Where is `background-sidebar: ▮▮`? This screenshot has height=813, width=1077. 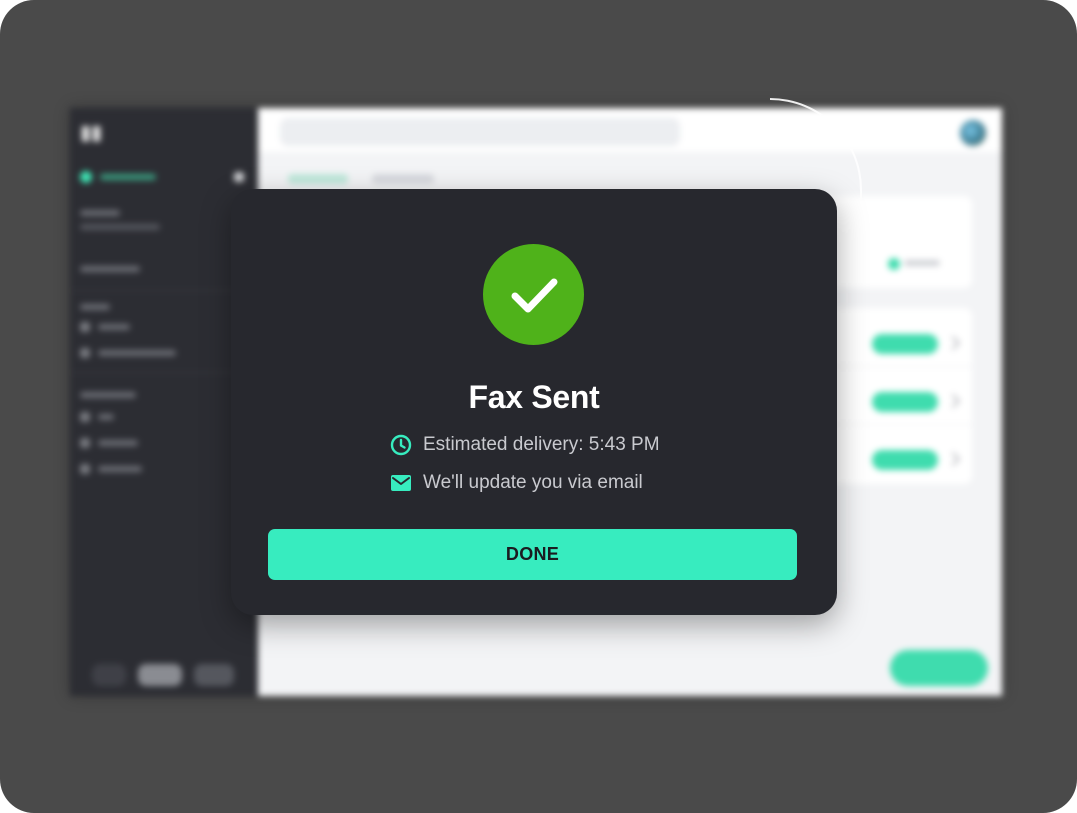
background-sidebar: ▮▮ is located at coordinates (164, 402).